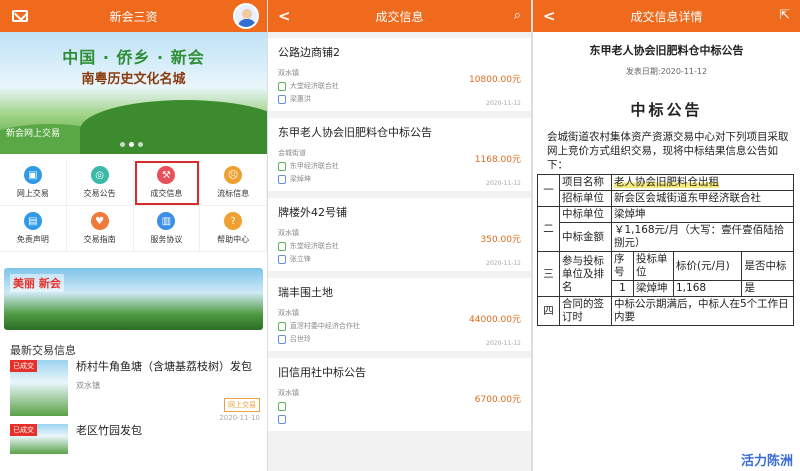 The height and width of the screenshot is (471, 800). I want to click on document-icon: ▤, so click(32, 221).